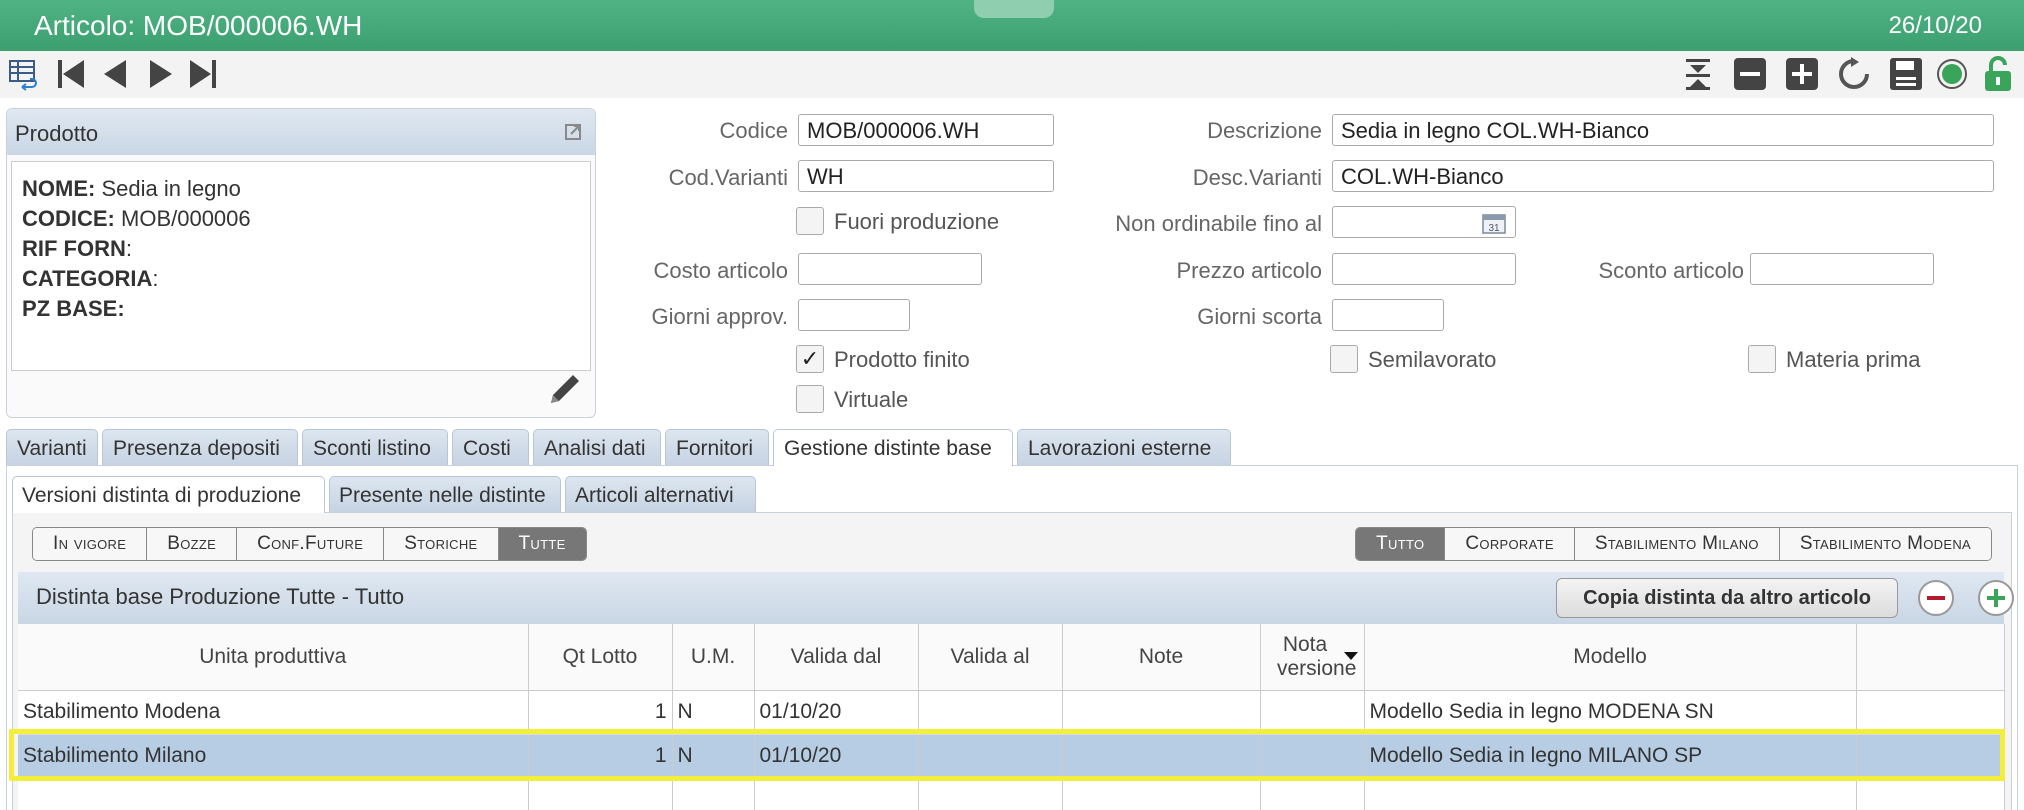  What do you see at coordinates (890, 269) in the screenshot?
I see `costo-articolo-field` at bounding box center [890, 269].